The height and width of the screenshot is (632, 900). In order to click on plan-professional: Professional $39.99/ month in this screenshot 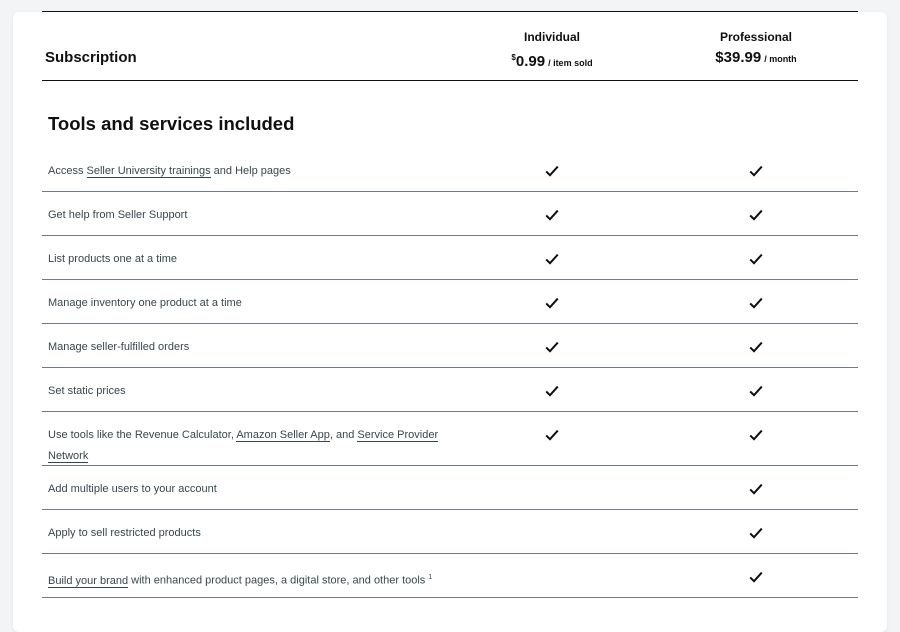, I will do `click(756, 48)`.